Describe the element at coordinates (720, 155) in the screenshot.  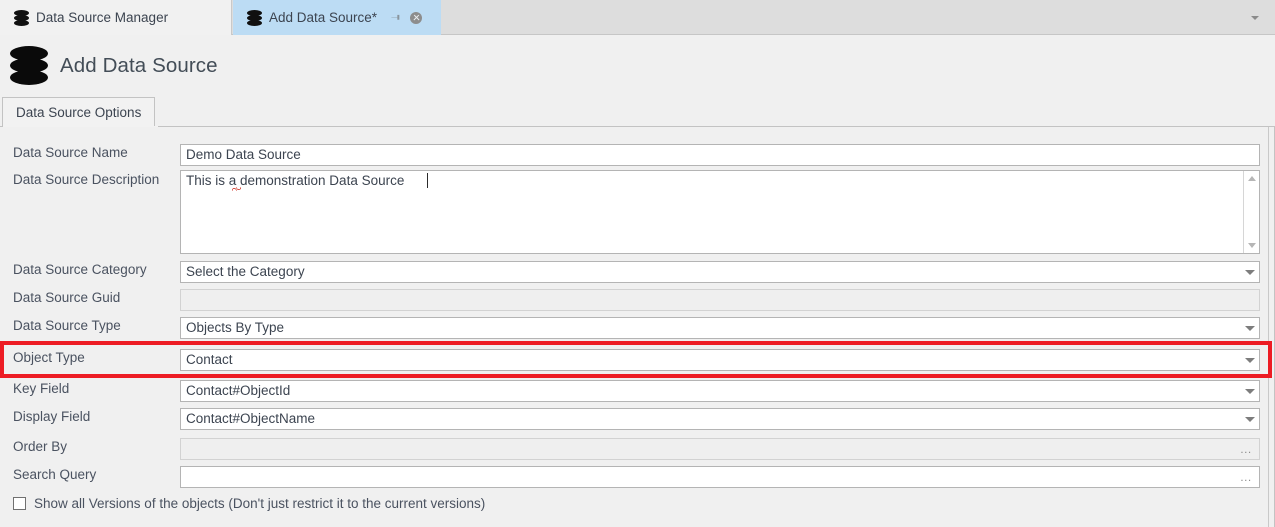
I see `input-data-source-name: Demo Data Source` at that location.